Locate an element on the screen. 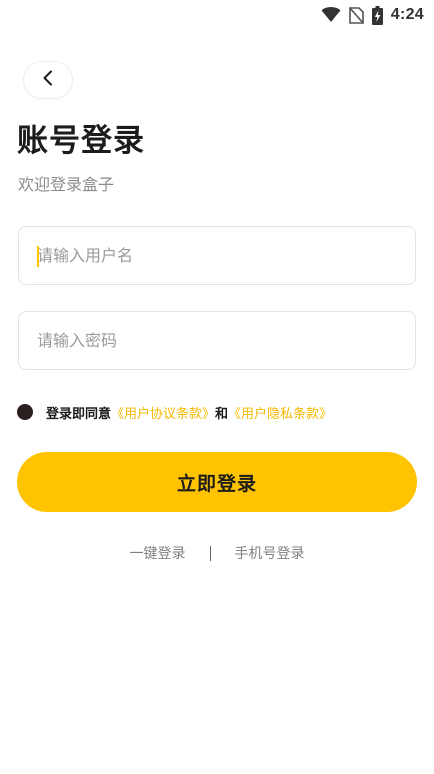  username-input is located at coordinates (217, 255).